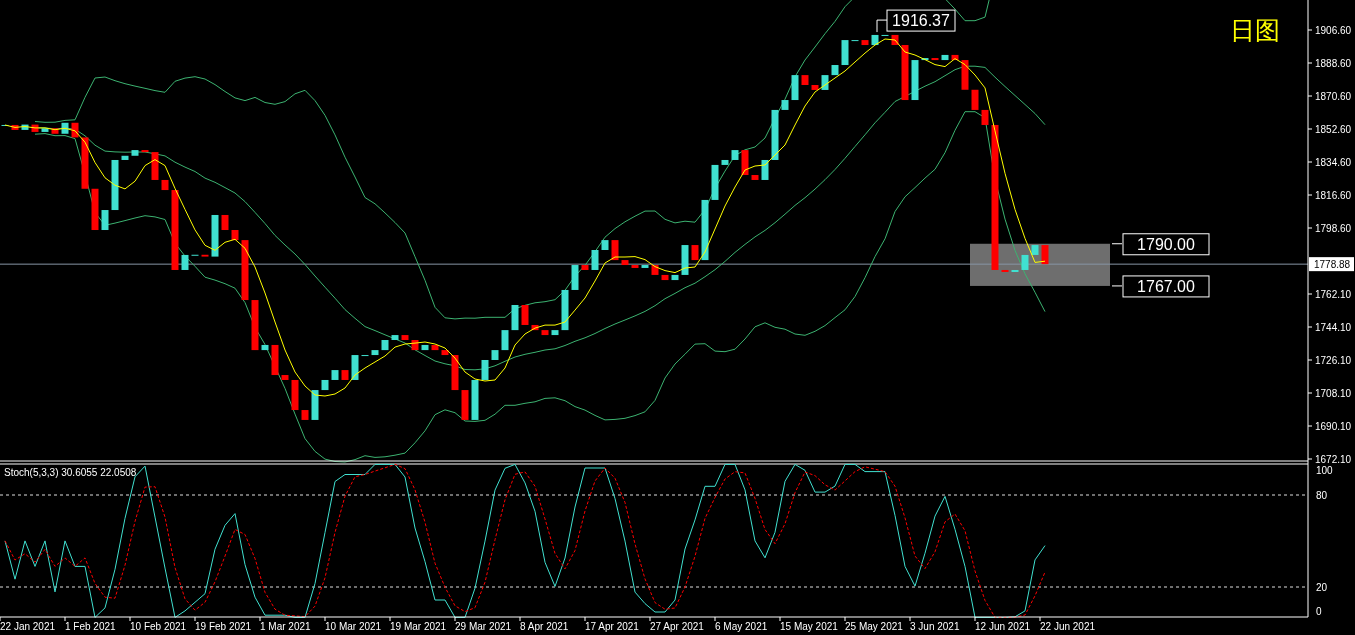 This screenshot has width=1355, height=635. What do you see at coordinates (1333, 294) in the screenshot?
I see `axis-label: 1762.10` at bounding box center [1333, 294].